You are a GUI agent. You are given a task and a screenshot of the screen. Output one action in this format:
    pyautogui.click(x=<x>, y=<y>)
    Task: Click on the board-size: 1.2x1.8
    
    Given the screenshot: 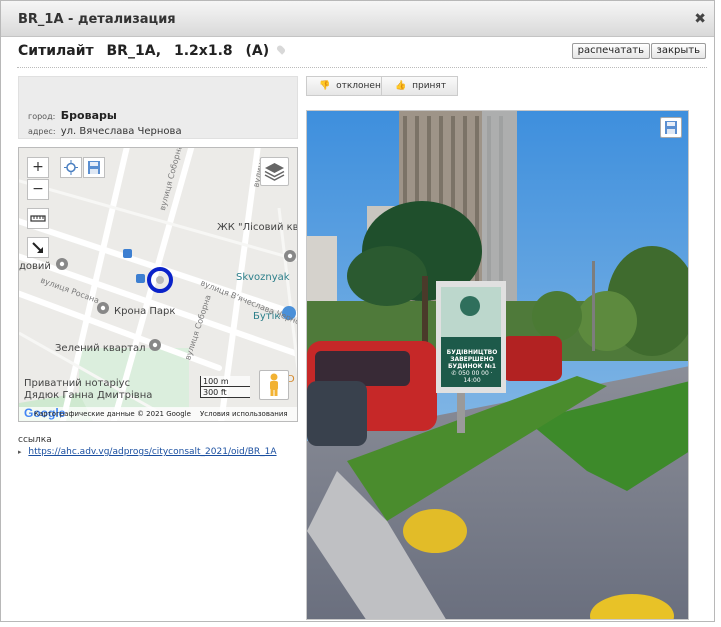 What is the action you would take?
    pyautogui.click(x=203, y=51)
    